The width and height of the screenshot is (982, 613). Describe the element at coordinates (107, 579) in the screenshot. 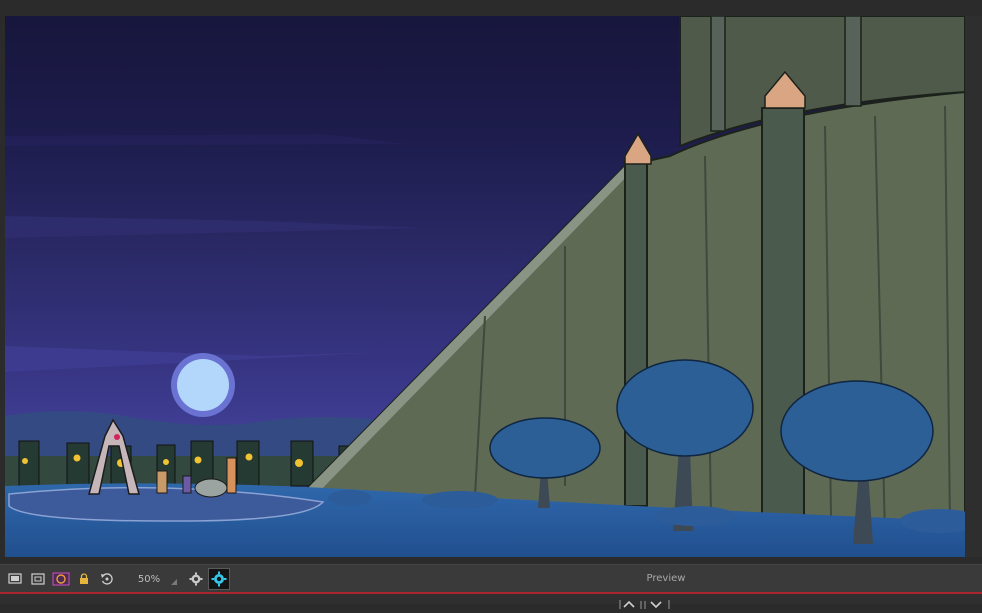

I see `reset-view-icon` at that location.